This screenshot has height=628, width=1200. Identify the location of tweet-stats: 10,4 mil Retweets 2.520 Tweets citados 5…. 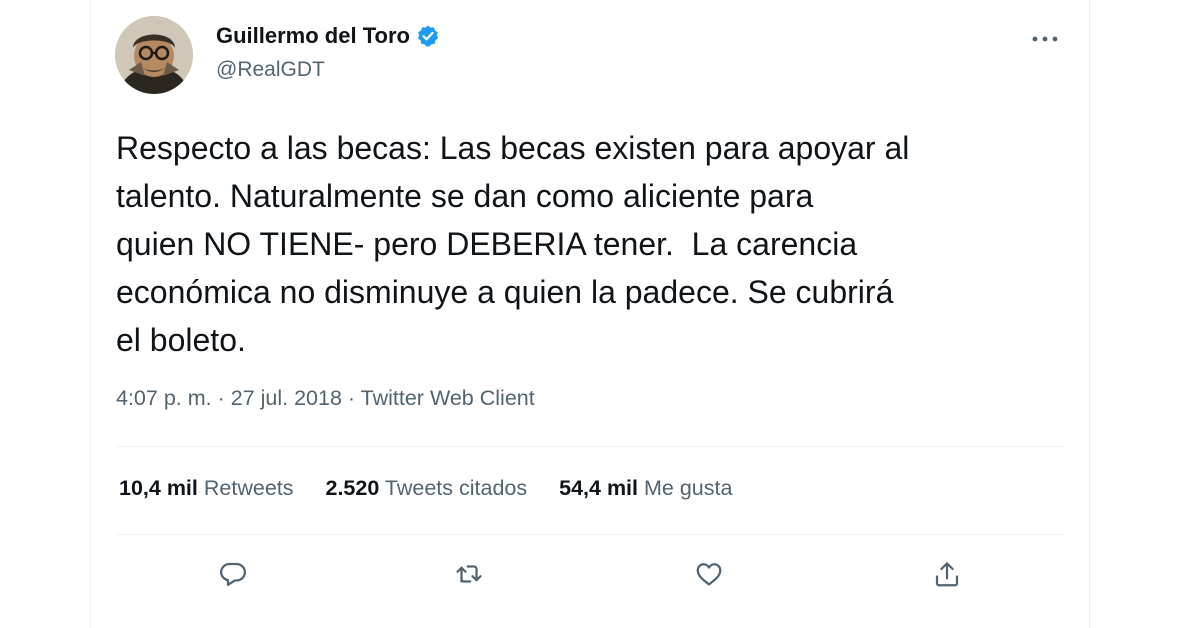
(425, 488).